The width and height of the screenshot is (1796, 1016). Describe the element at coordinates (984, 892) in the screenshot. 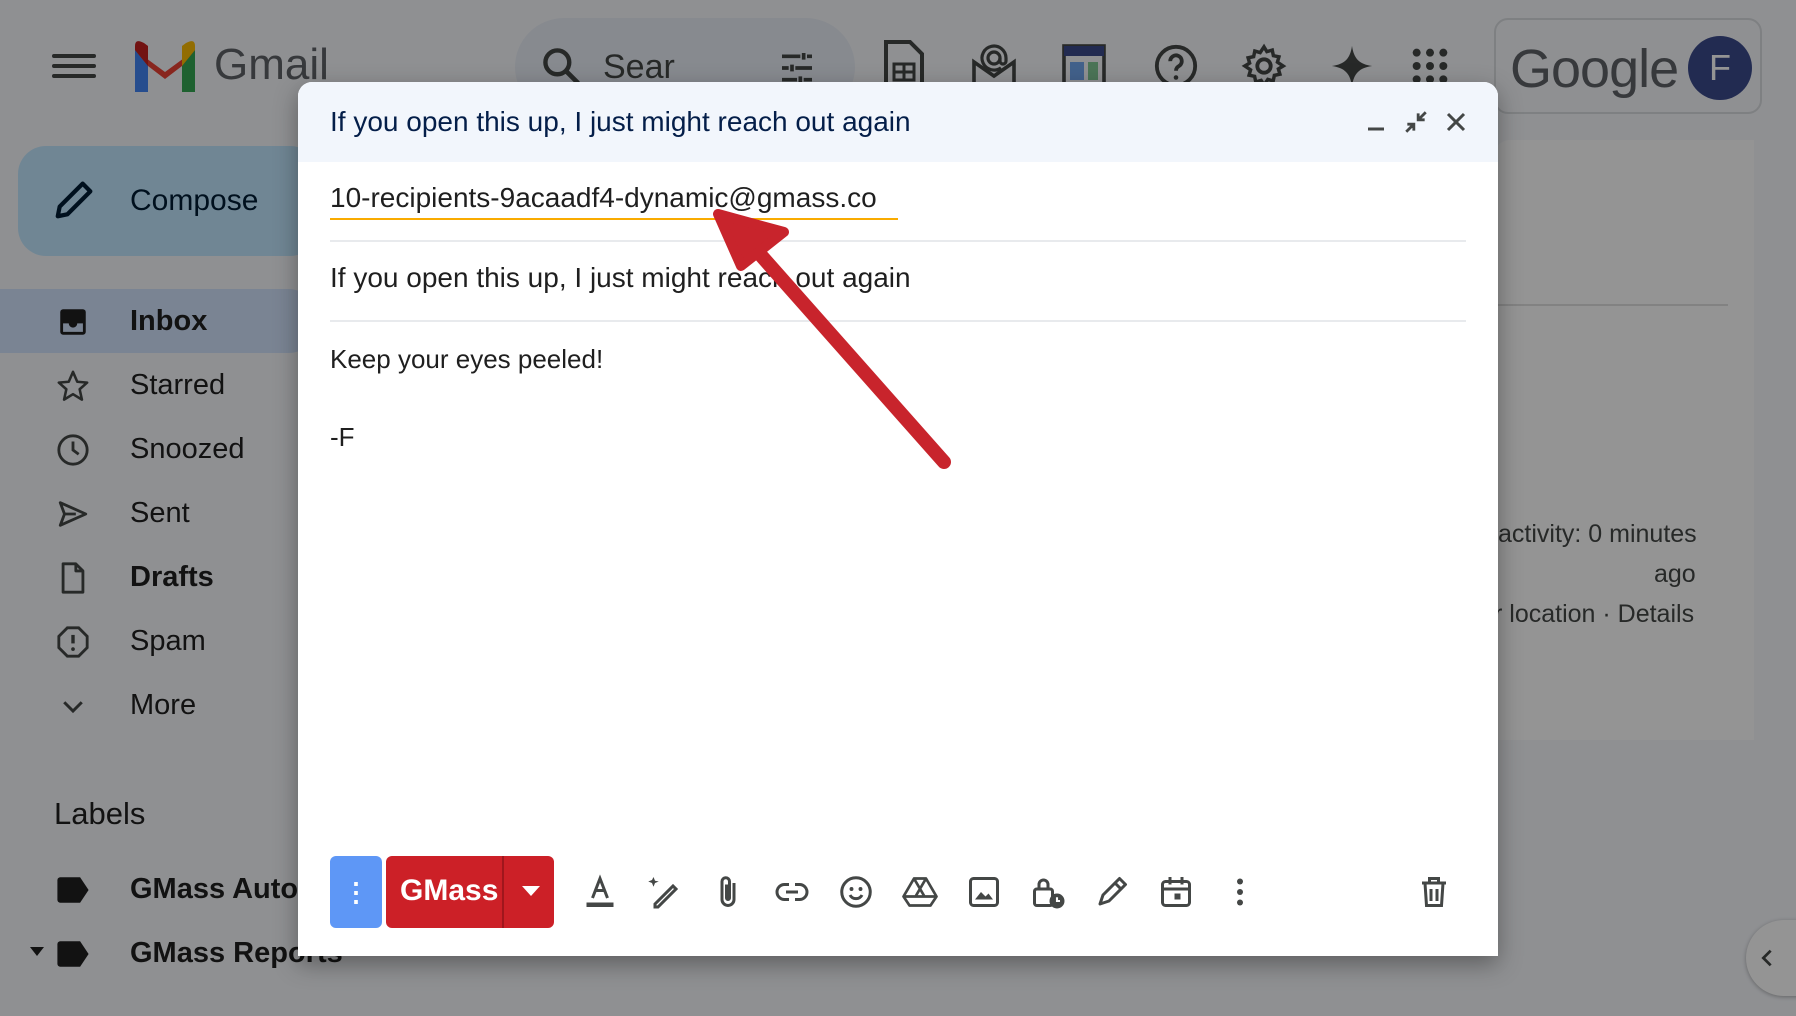

I see `insert-photo-icon` at that location.